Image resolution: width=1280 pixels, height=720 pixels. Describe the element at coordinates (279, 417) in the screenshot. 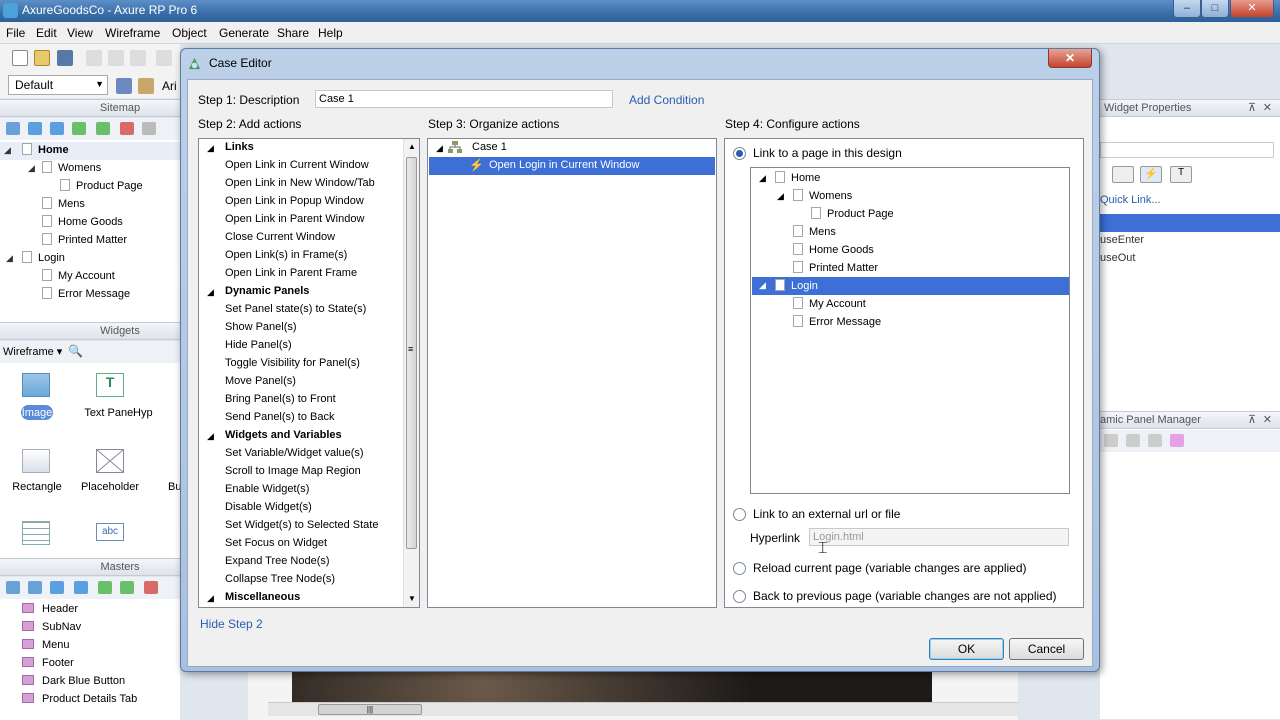

I see `action-item: Send Panel(s) to Back` at that location.